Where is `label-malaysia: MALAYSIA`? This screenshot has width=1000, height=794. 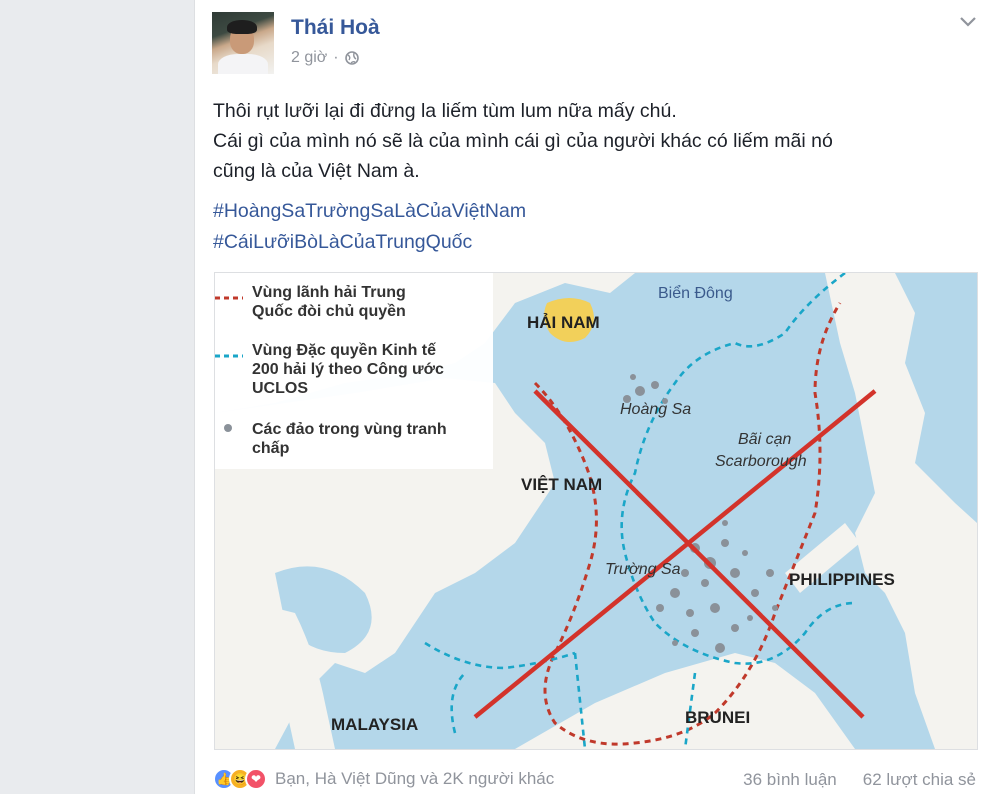 label-malaysia: MALAYSIA is located at coordinates (375, 724).